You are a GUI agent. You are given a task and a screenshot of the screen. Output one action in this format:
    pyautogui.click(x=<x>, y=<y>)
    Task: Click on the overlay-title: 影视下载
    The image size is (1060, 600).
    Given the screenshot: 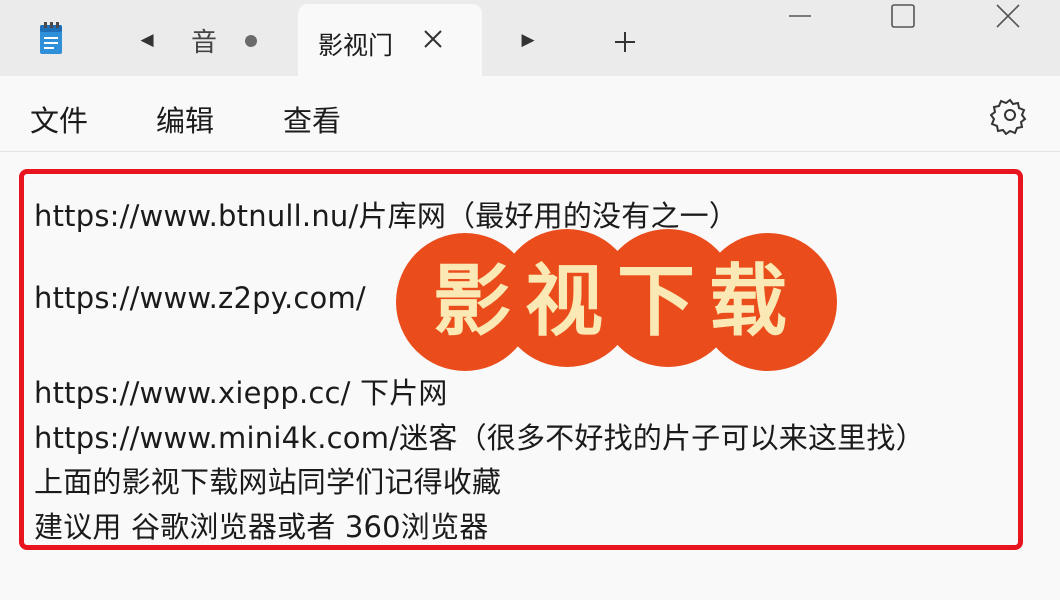 What is the action you would take?
    pyautogui.click(x=617, y=301)
    